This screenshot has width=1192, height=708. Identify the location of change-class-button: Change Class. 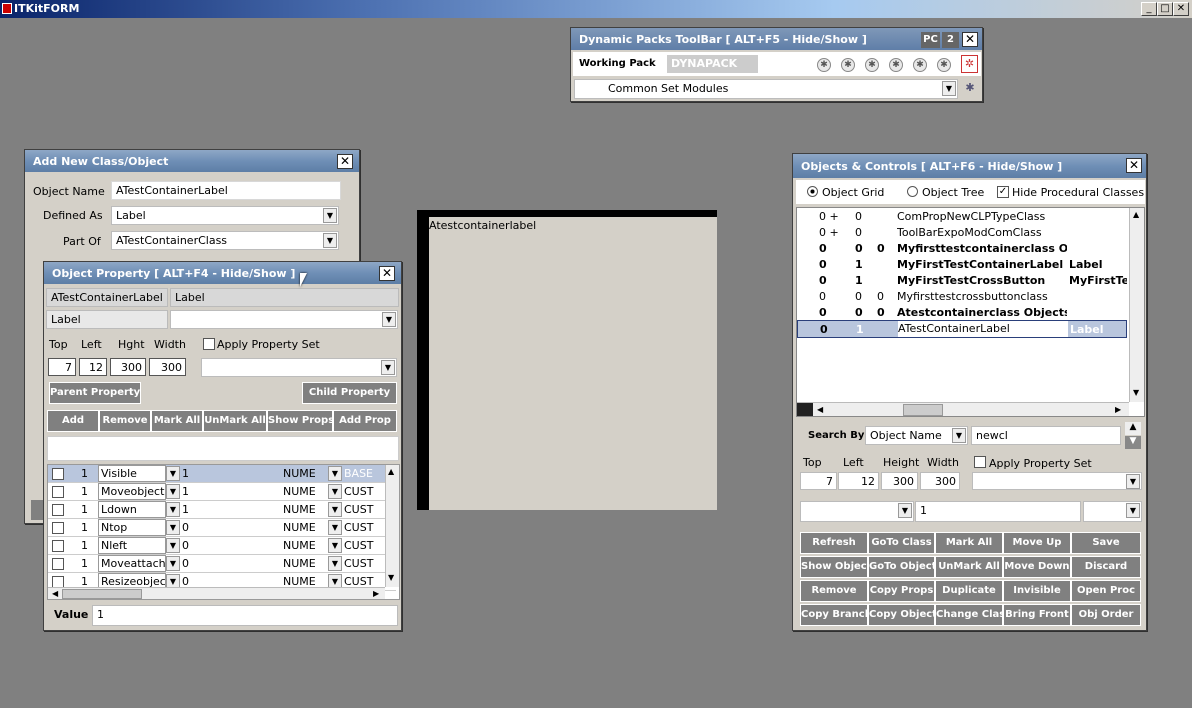
(969, 615).